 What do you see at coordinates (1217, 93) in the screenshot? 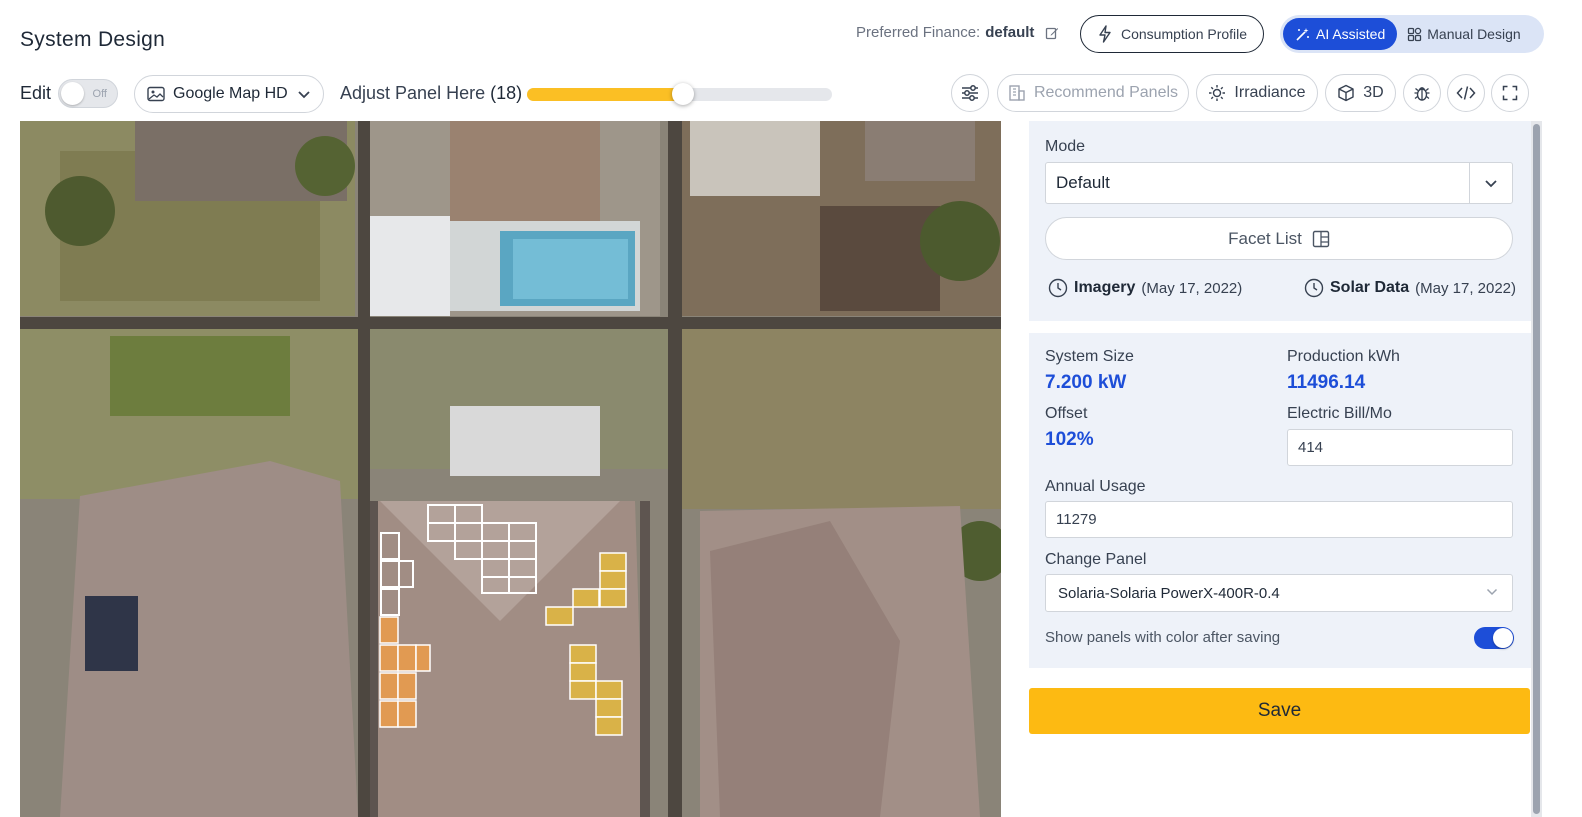
I see `sun-icon` at bounding box center [1217, 93].